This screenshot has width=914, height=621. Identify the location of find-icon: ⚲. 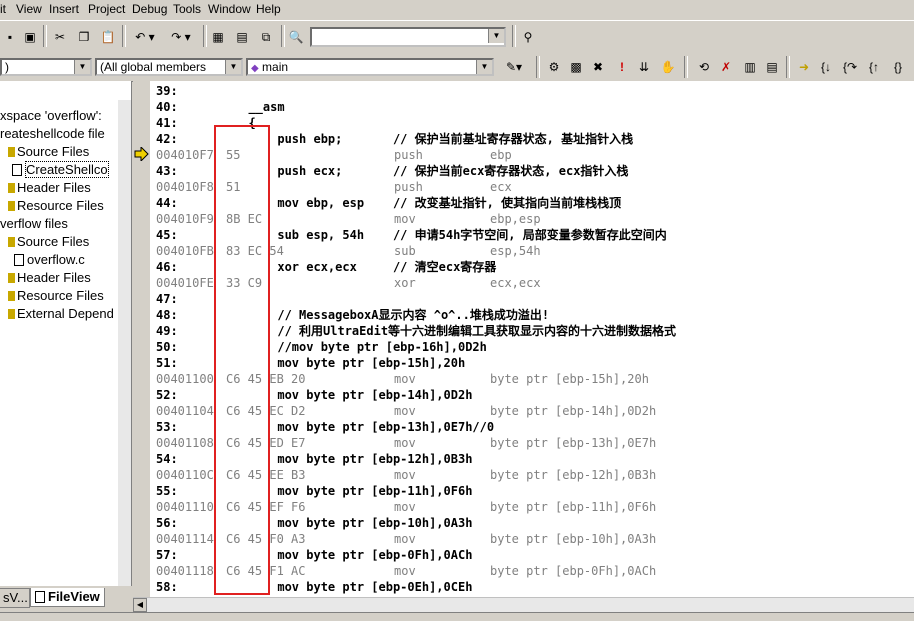
(528, 37).